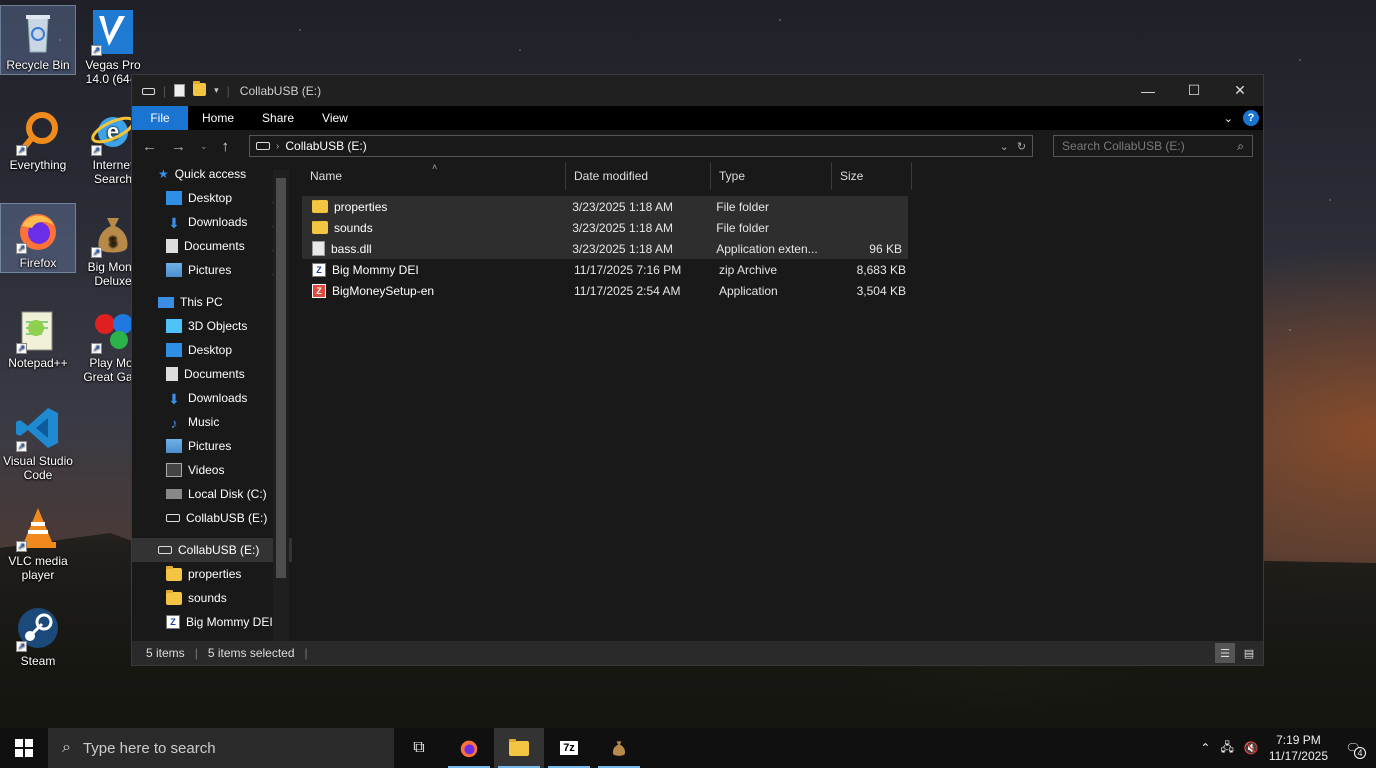 The width and height of the screenshot is (1376, 768). What do you see at coordinates (212, 422) in the screenshot?
I see `nav-music: ♪ Music` at bounding box center [212, 422].